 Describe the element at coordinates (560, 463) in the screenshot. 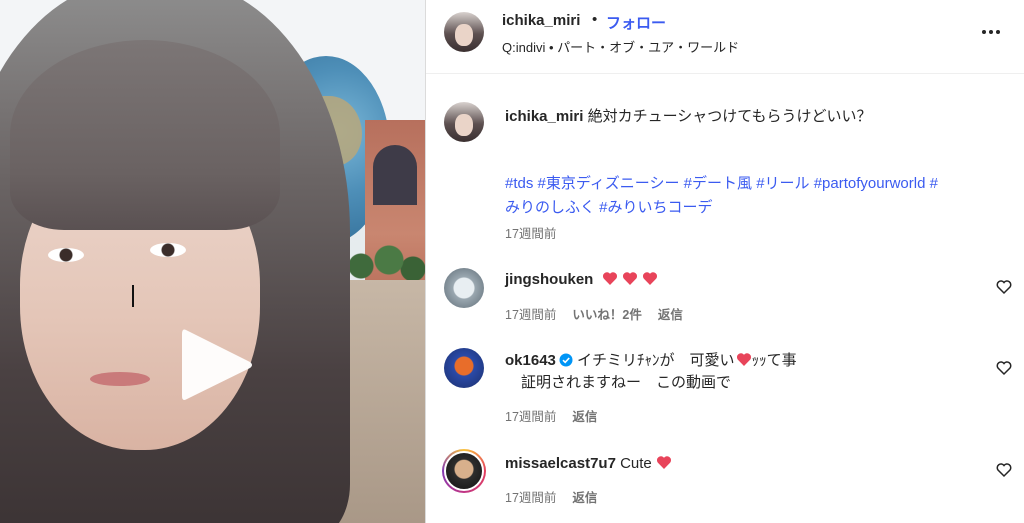

I see `comment-username: missaelcast7u7` at that location.